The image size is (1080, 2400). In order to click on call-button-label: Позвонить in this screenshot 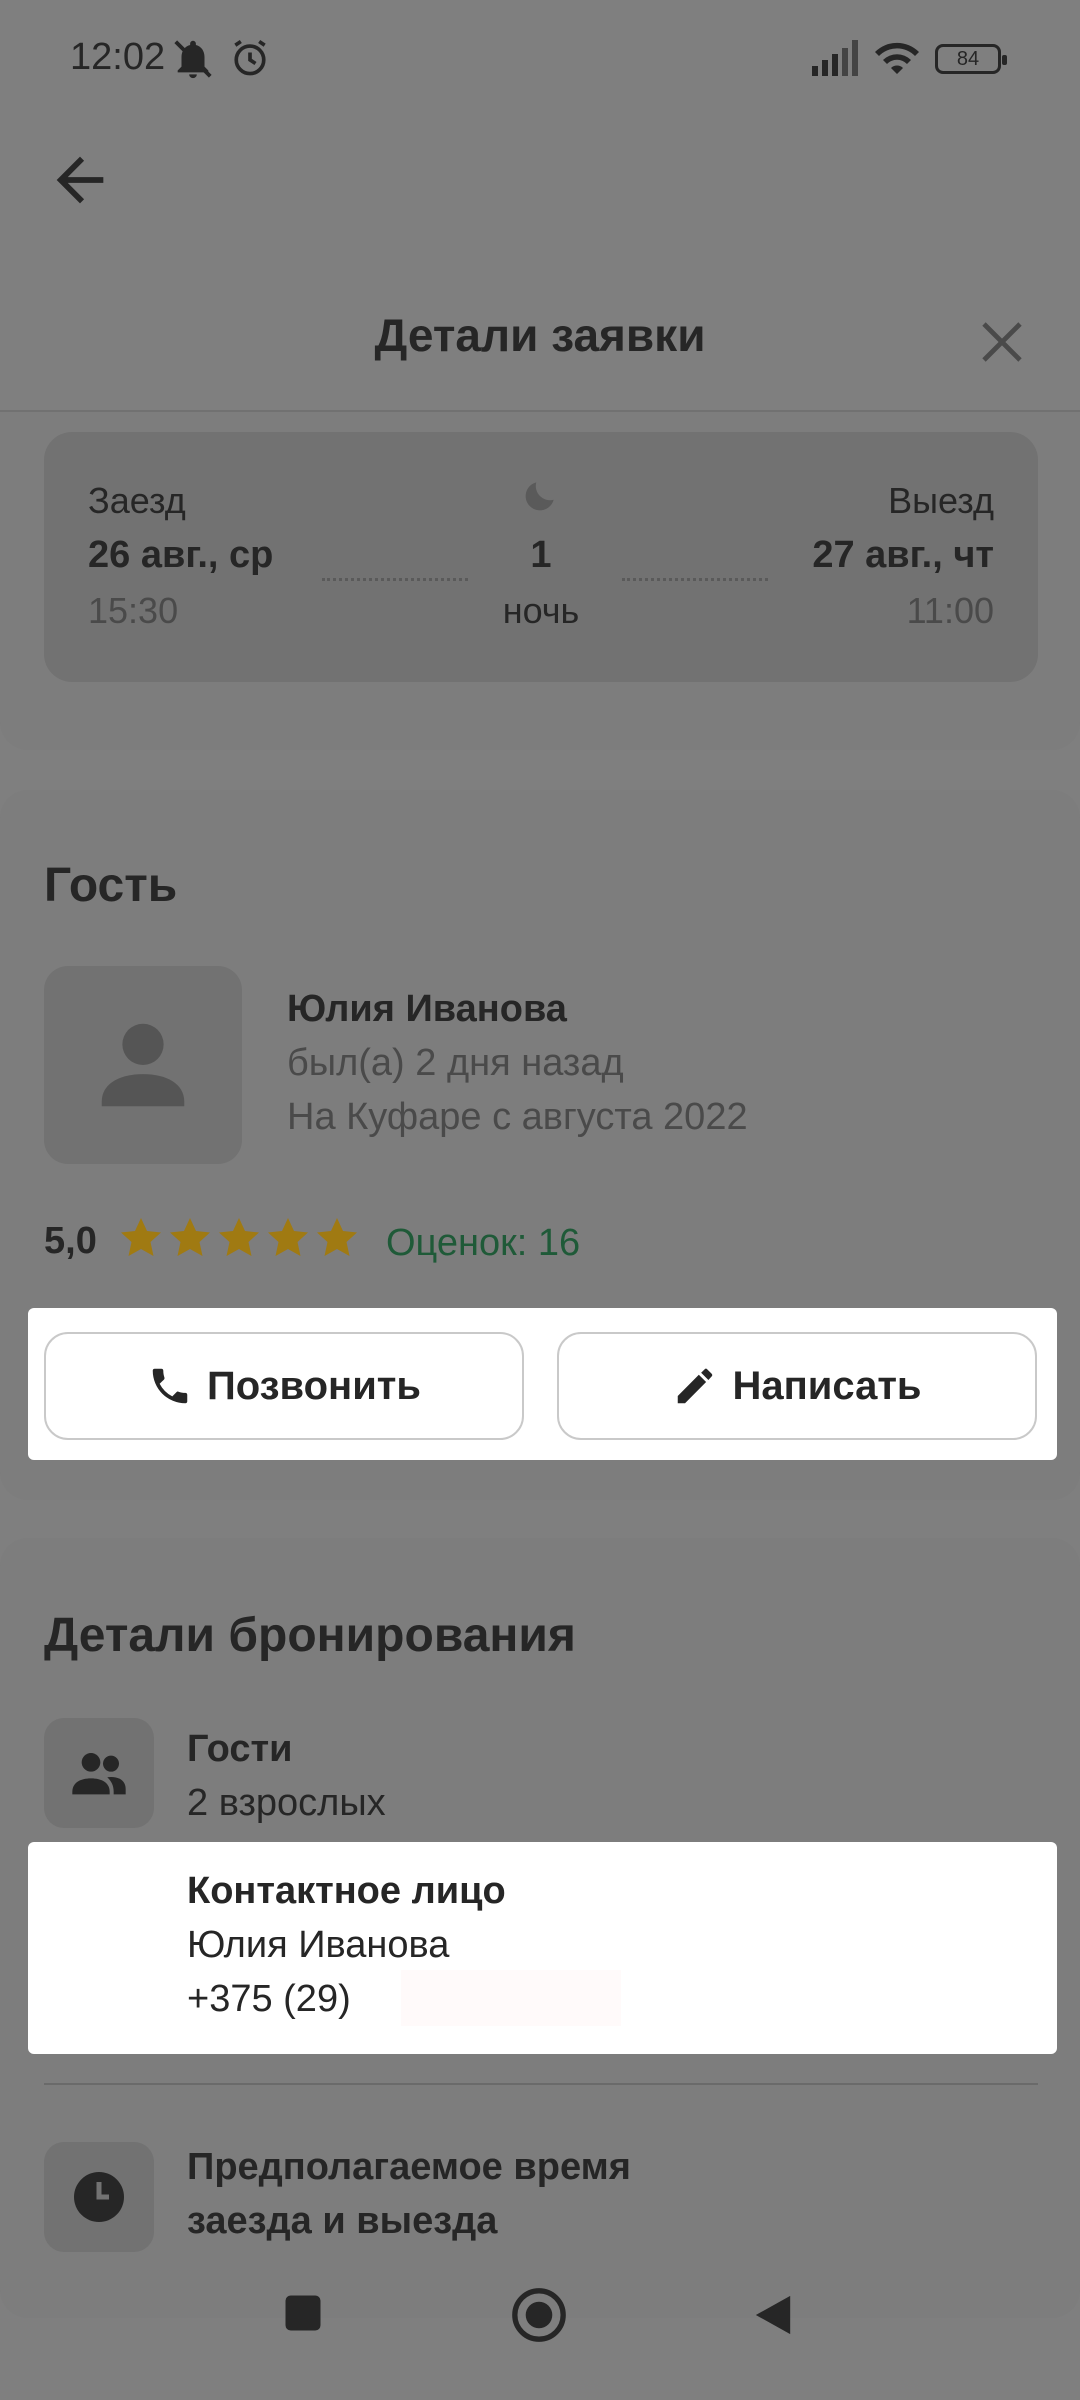, I will do `click(314, 1385)`.